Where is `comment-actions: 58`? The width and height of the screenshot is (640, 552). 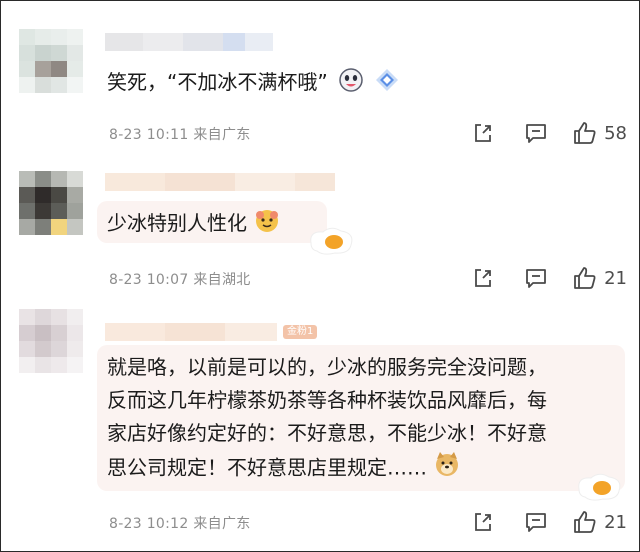
comment-actions: 58 is located at coordinates (540, 133).